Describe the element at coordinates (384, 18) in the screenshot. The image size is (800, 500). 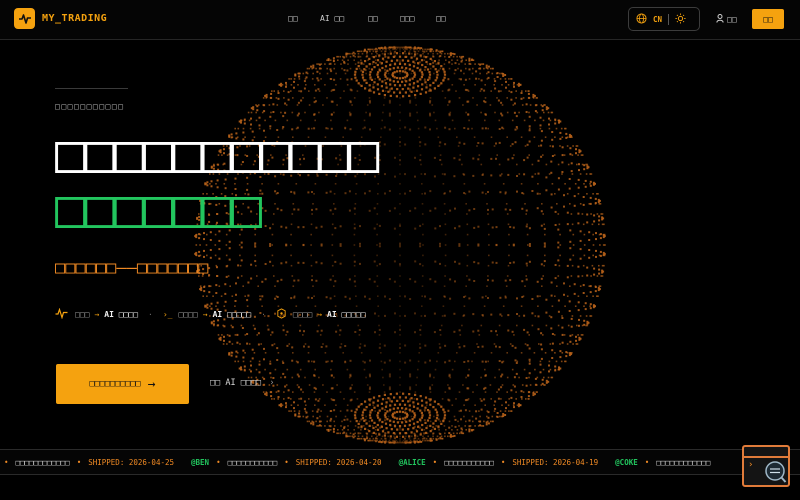
I see `nav-item-3: □□` at that location.